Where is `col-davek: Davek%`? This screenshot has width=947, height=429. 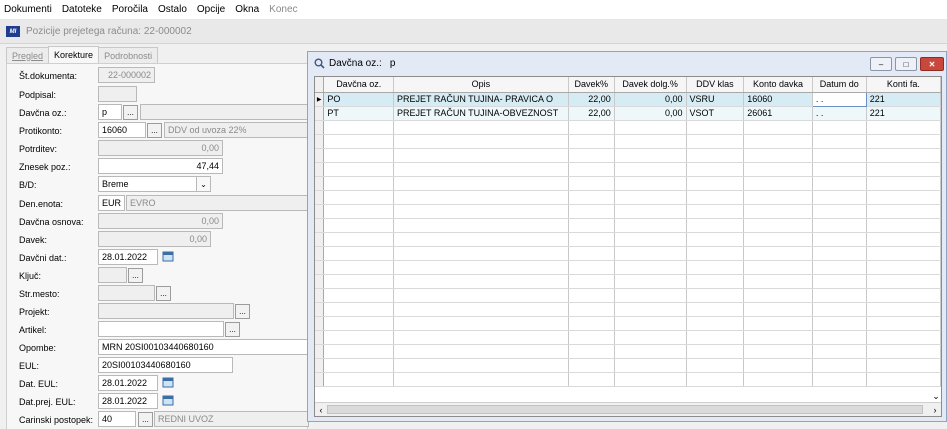
col-davek: Davek% is located at coordinates (591, 85).